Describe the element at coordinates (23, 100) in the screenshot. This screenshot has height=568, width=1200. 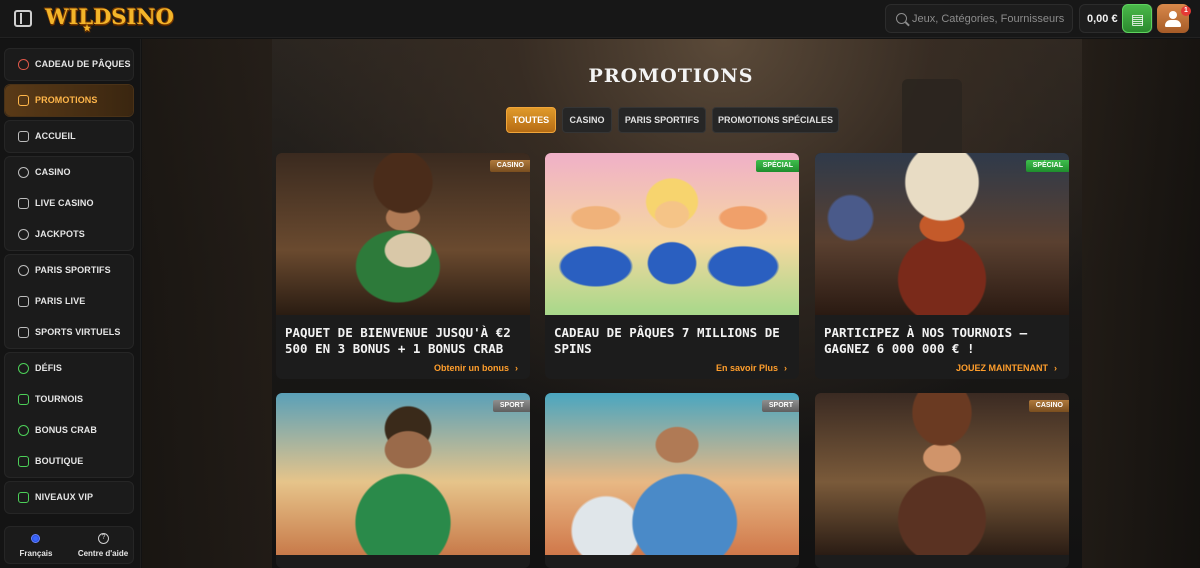
I see `gift-icon` at that location.